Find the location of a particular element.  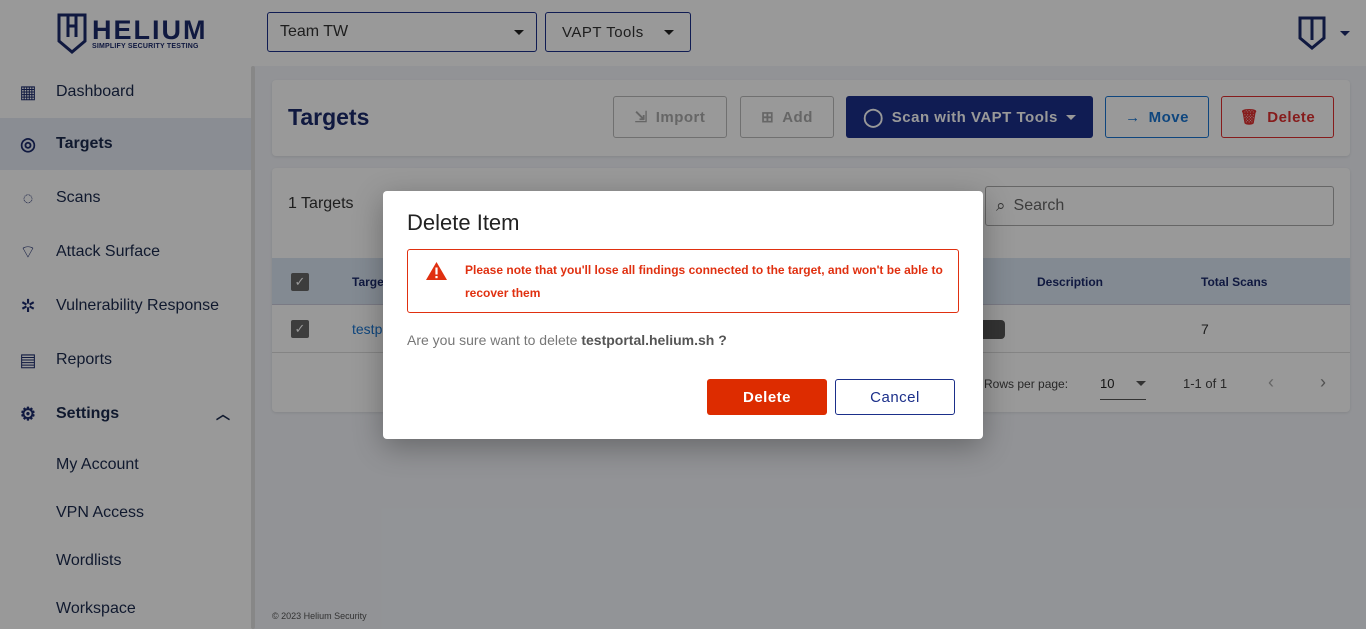

cancel-label: Cancel is located at coordinates (895, 397).